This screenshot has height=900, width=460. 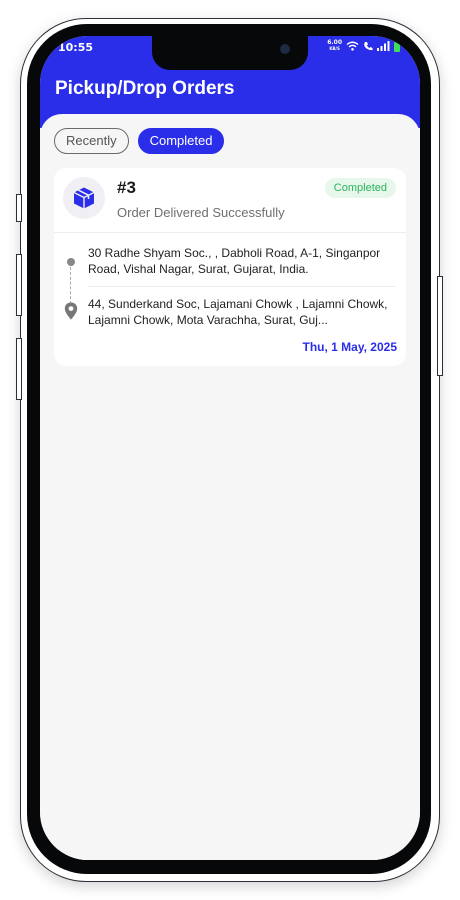 What do you see at coordinates (76, 47) in the screenshot?
I see `status-time: 10:55` at bounding box center [76, 47].